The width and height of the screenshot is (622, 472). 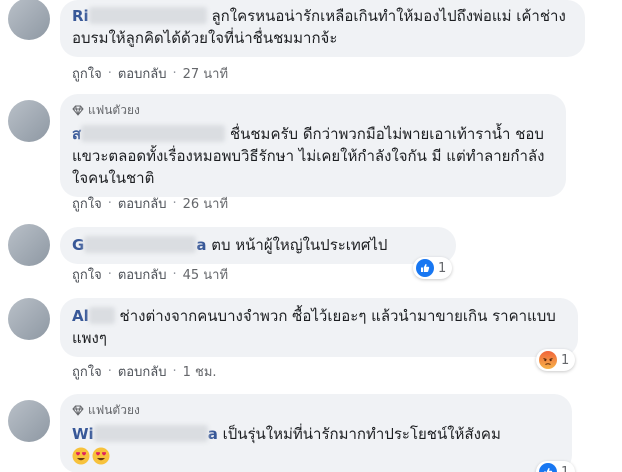 I want to click on timestamp: 26 นาที, so click(x=205, y=203).